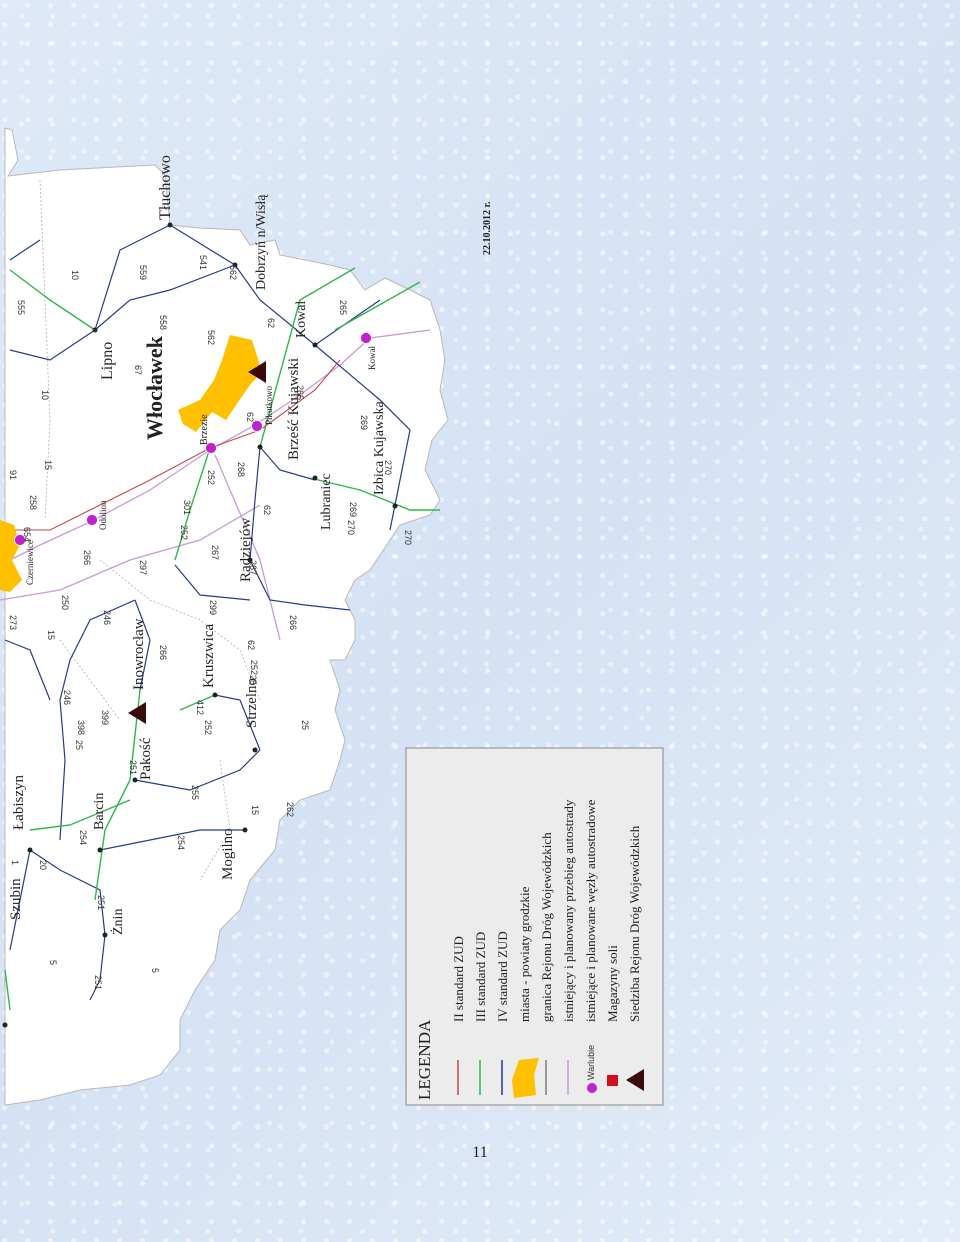 This screenshot has height=1242, width=960. I want to click on road-number: 558, so click(163, 322).